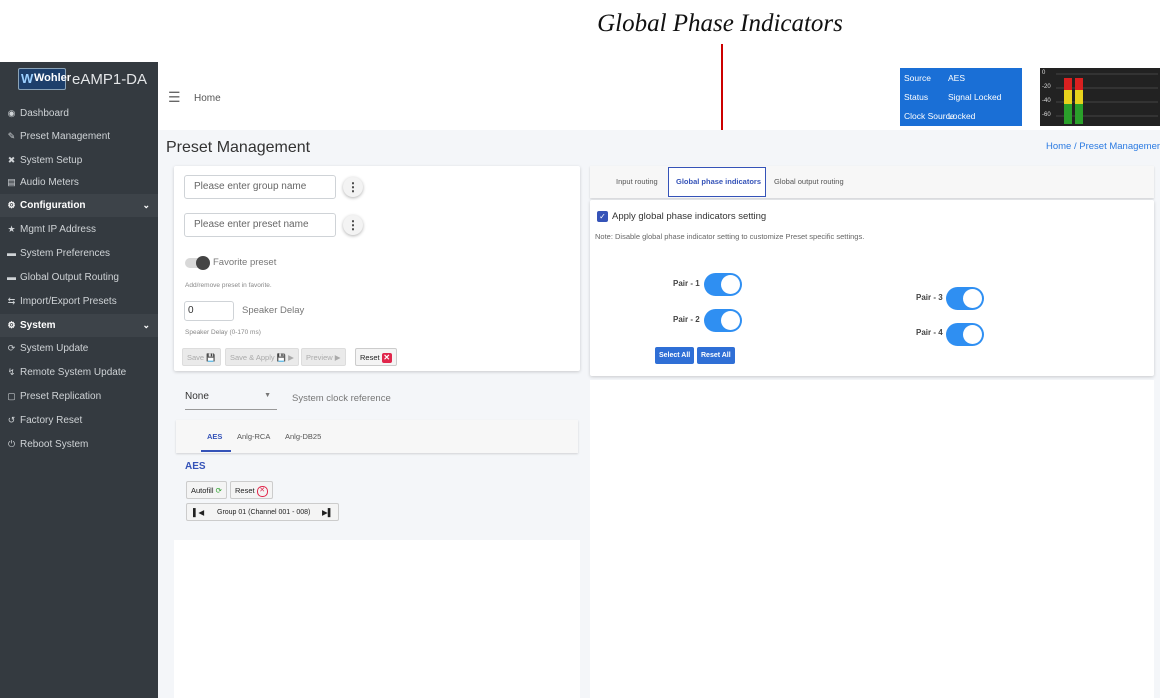 The image size is (1160, 698). Describe the element at coordinates (723, 284) in the screenshot. I see `pair-1-toggle` at that location.